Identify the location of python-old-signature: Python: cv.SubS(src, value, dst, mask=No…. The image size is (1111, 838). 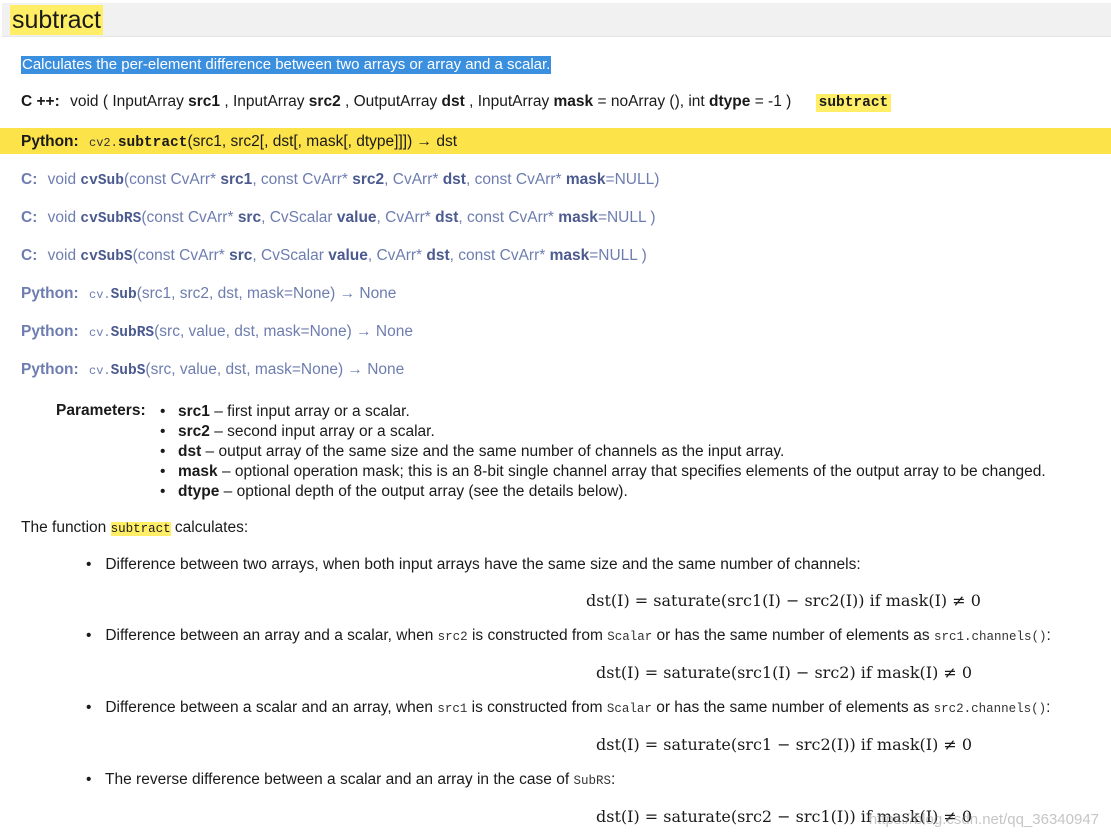
(212, 370).